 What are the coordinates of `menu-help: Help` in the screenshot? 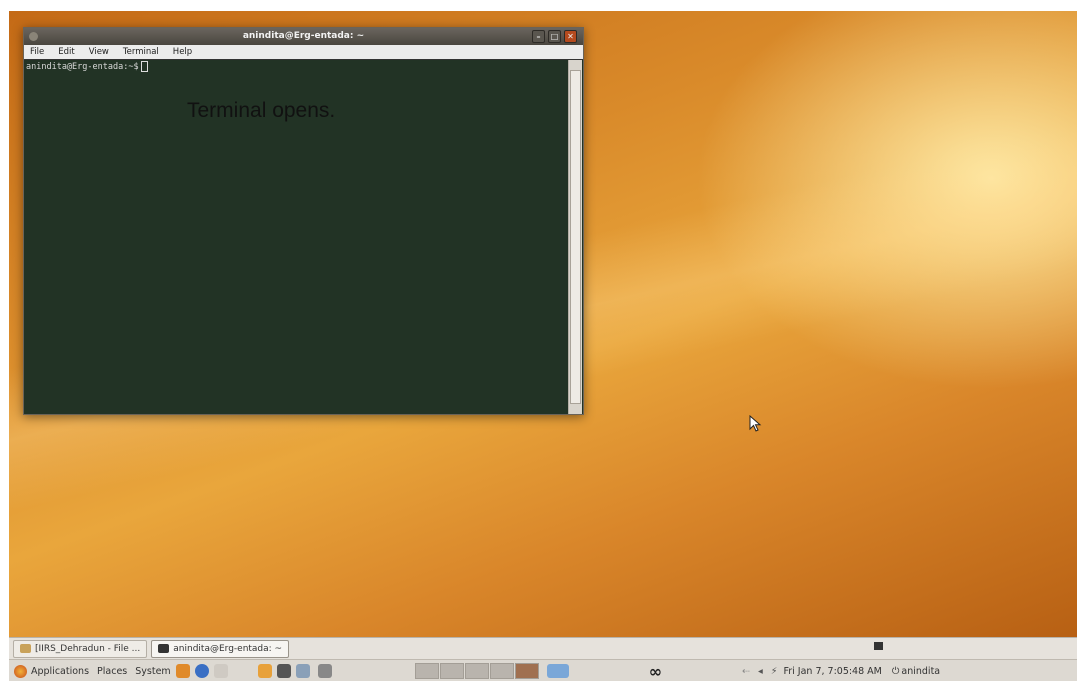 It's located at (182, 52).